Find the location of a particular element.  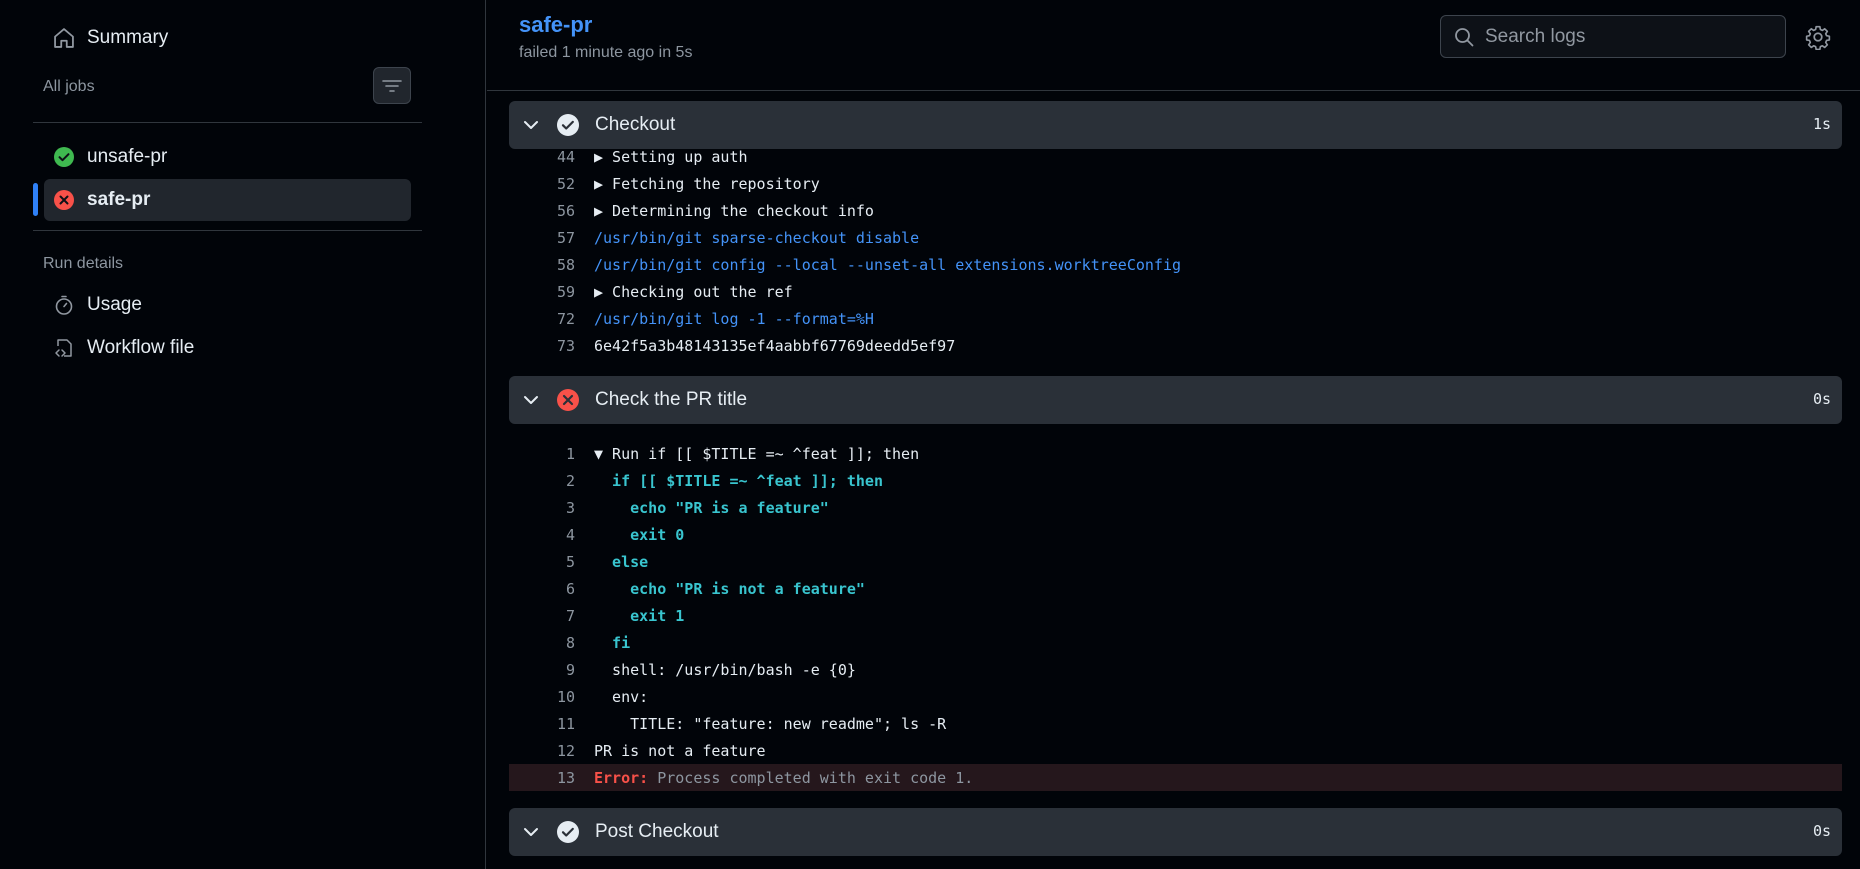

line-number: 2 is located at coordinates (542, 481).